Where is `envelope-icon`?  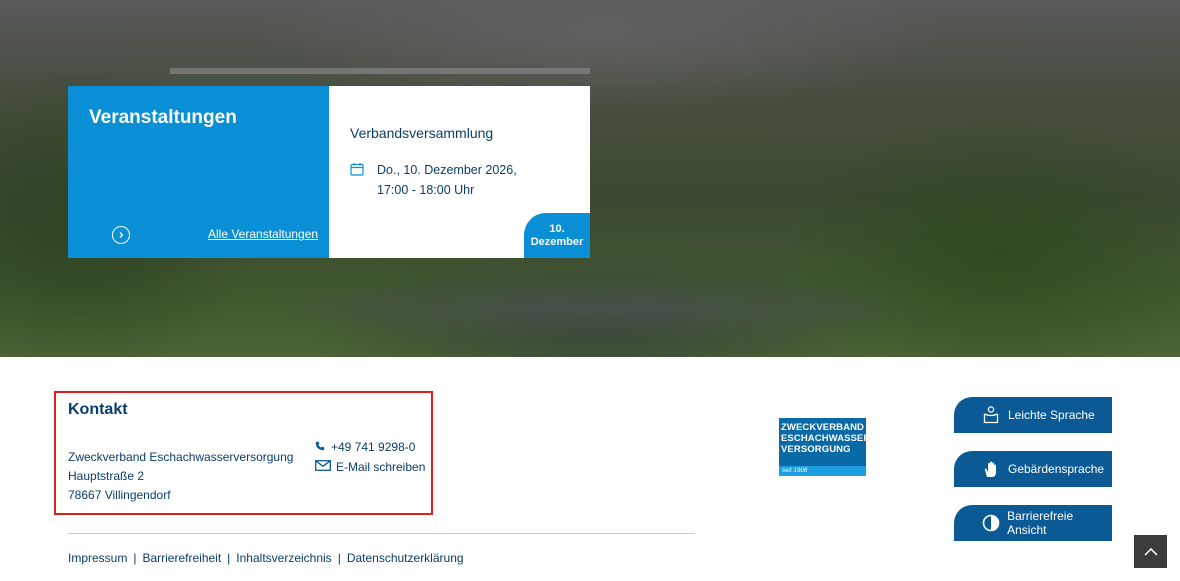
envelope-icon is located at coordinates (323, 467).